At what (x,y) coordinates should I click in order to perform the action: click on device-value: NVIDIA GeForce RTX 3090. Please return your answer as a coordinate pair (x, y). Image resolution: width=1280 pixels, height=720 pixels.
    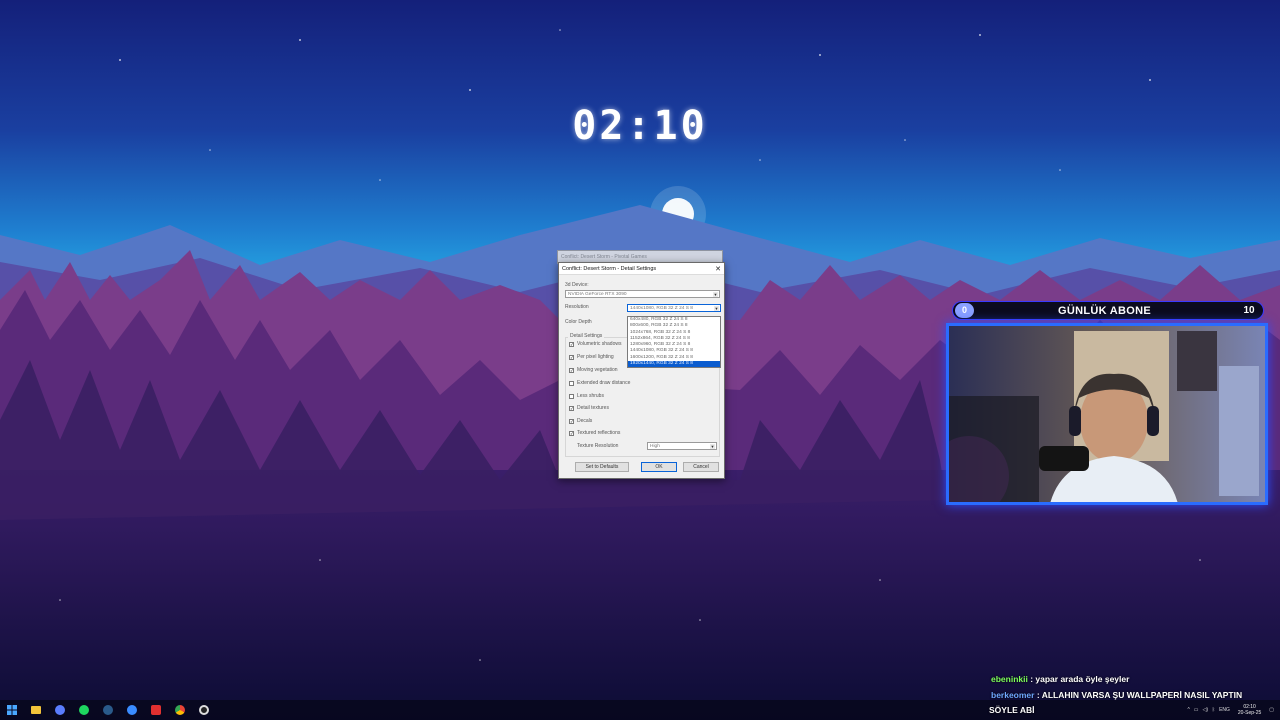
    Looking at the image, I should click on (597, 294).